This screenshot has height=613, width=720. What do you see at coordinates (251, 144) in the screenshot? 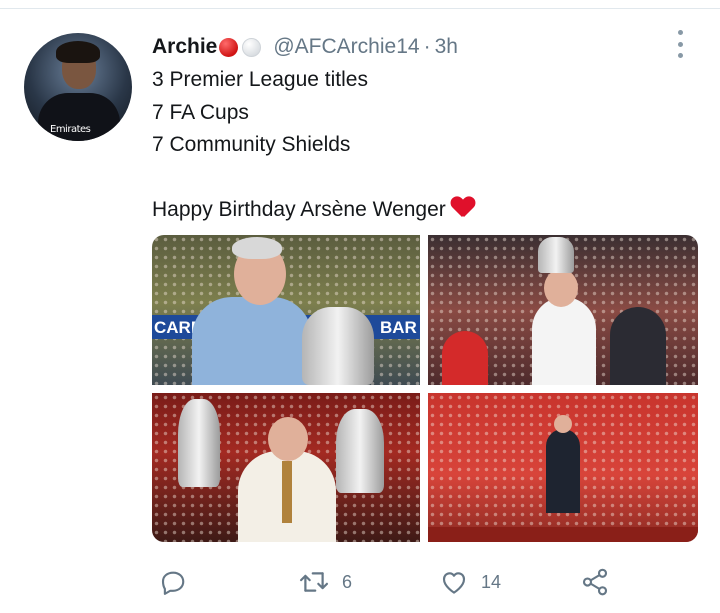
I see `tweet-text-line: 7 Community Shields` at bounding box center [251, 144].